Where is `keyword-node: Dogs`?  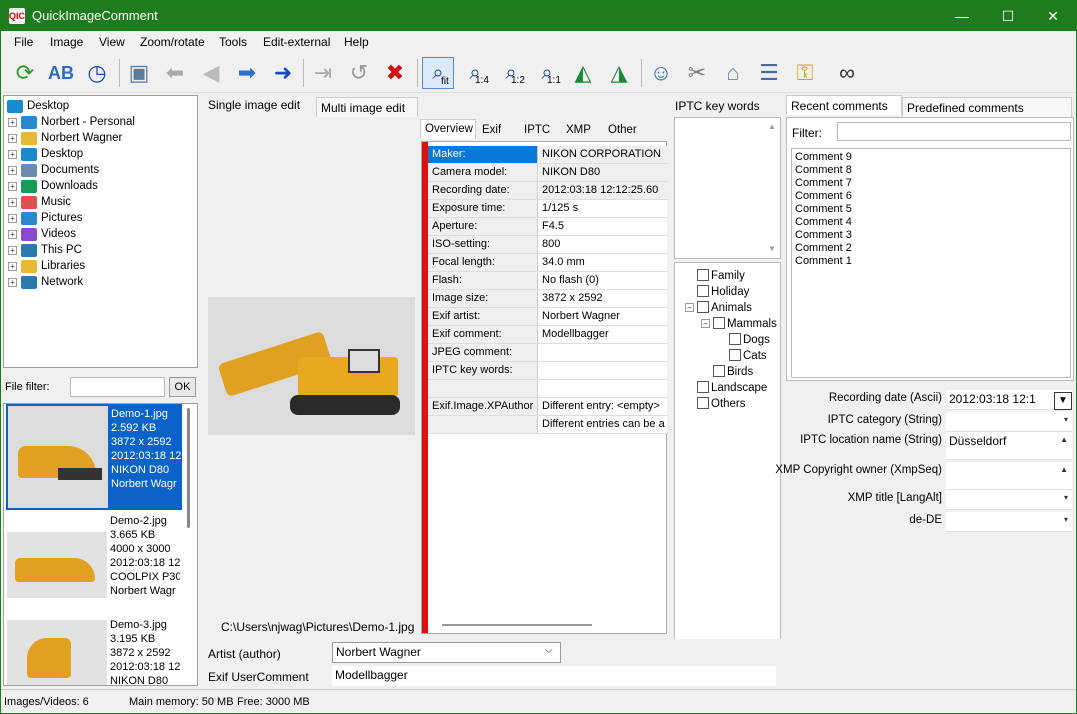 keyword-node: Dogs is located at coordinates (749, 339).